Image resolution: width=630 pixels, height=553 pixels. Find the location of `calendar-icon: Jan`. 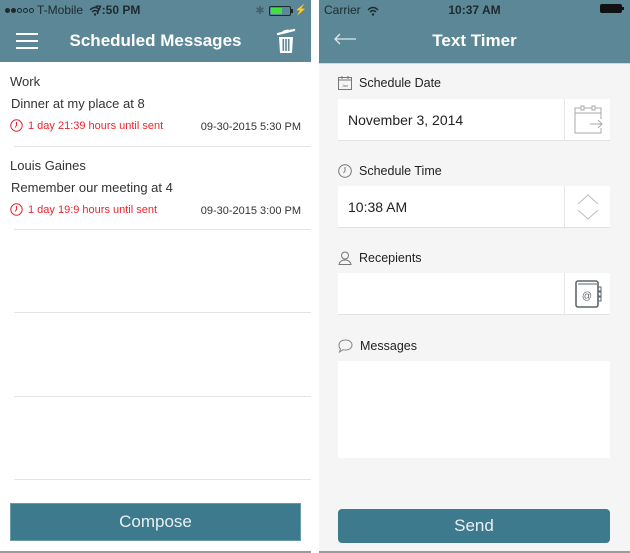

calendar-icon: Jan is located at coordinates (345, 83).